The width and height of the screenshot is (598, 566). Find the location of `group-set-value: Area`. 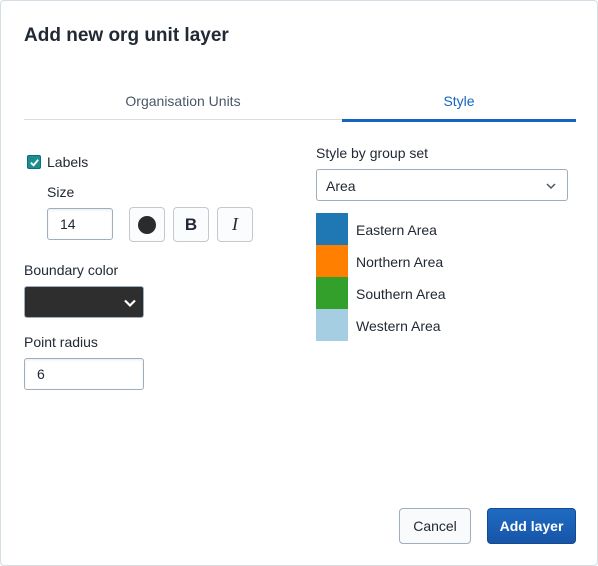

group-set-value: Area is located at coordinates (341, 186).